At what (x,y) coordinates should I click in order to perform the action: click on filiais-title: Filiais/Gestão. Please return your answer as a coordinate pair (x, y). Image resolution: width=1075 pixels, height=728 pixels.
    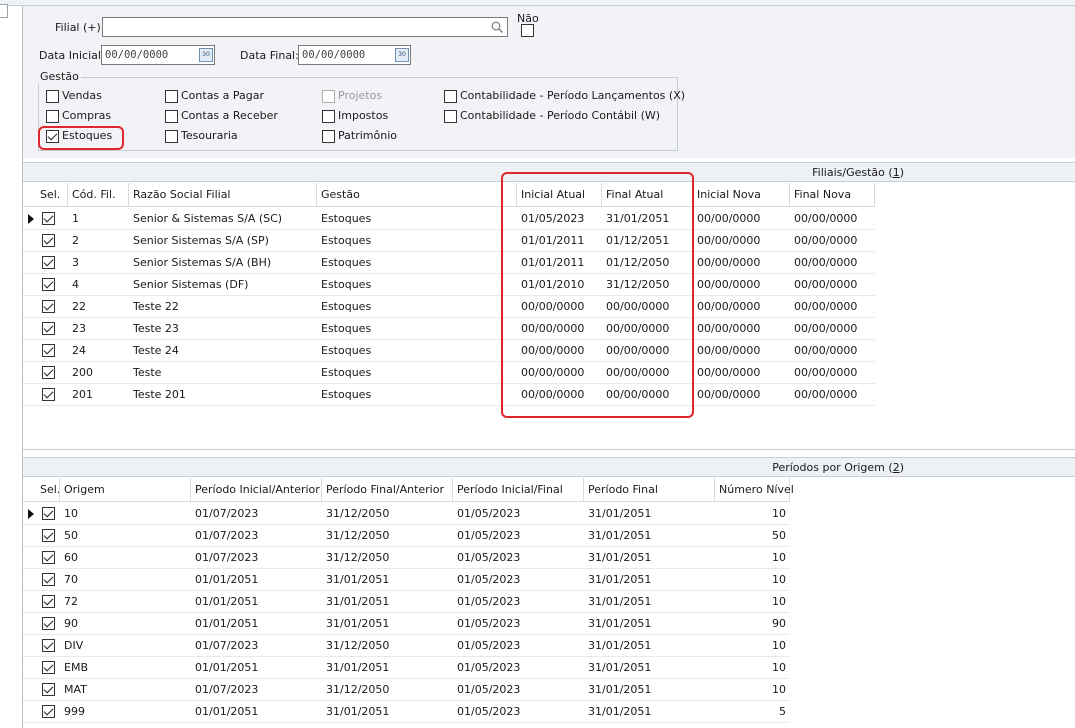
    Looking at the image, I should click on (848, 172).